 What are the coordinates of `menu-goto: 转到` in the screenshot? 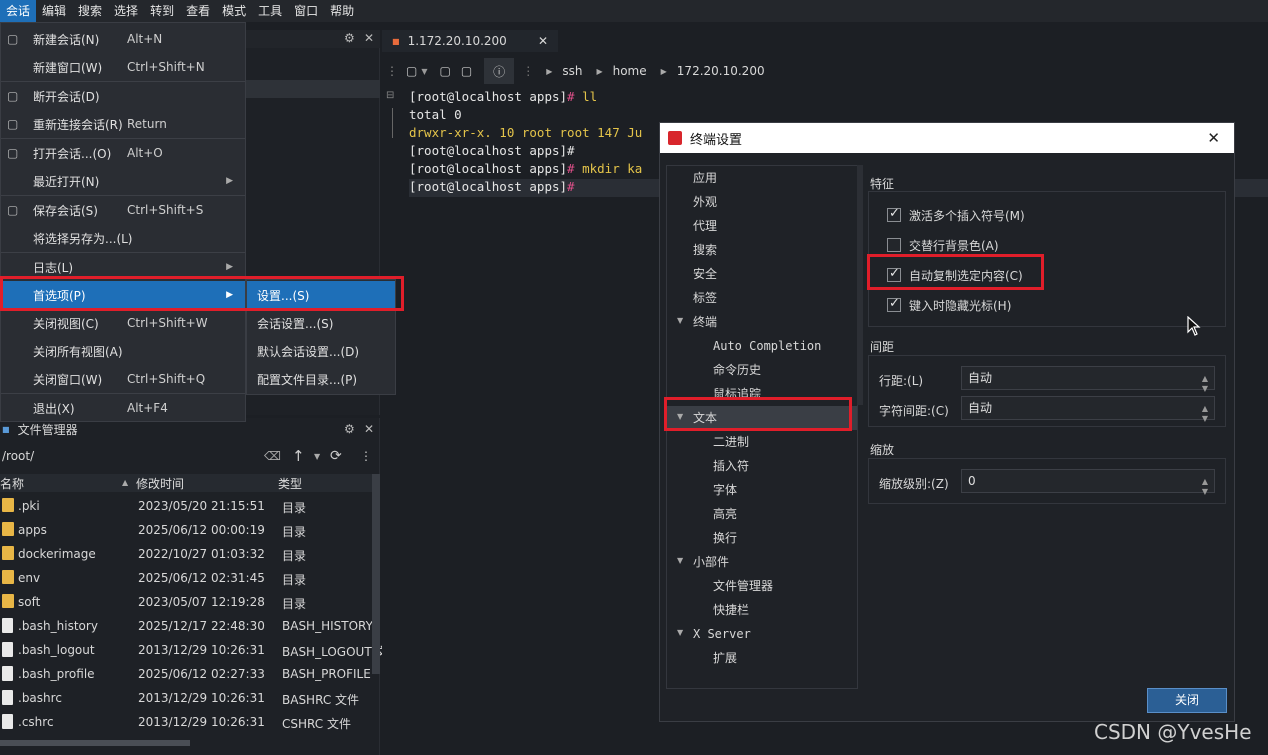 It's located at (162, 11).